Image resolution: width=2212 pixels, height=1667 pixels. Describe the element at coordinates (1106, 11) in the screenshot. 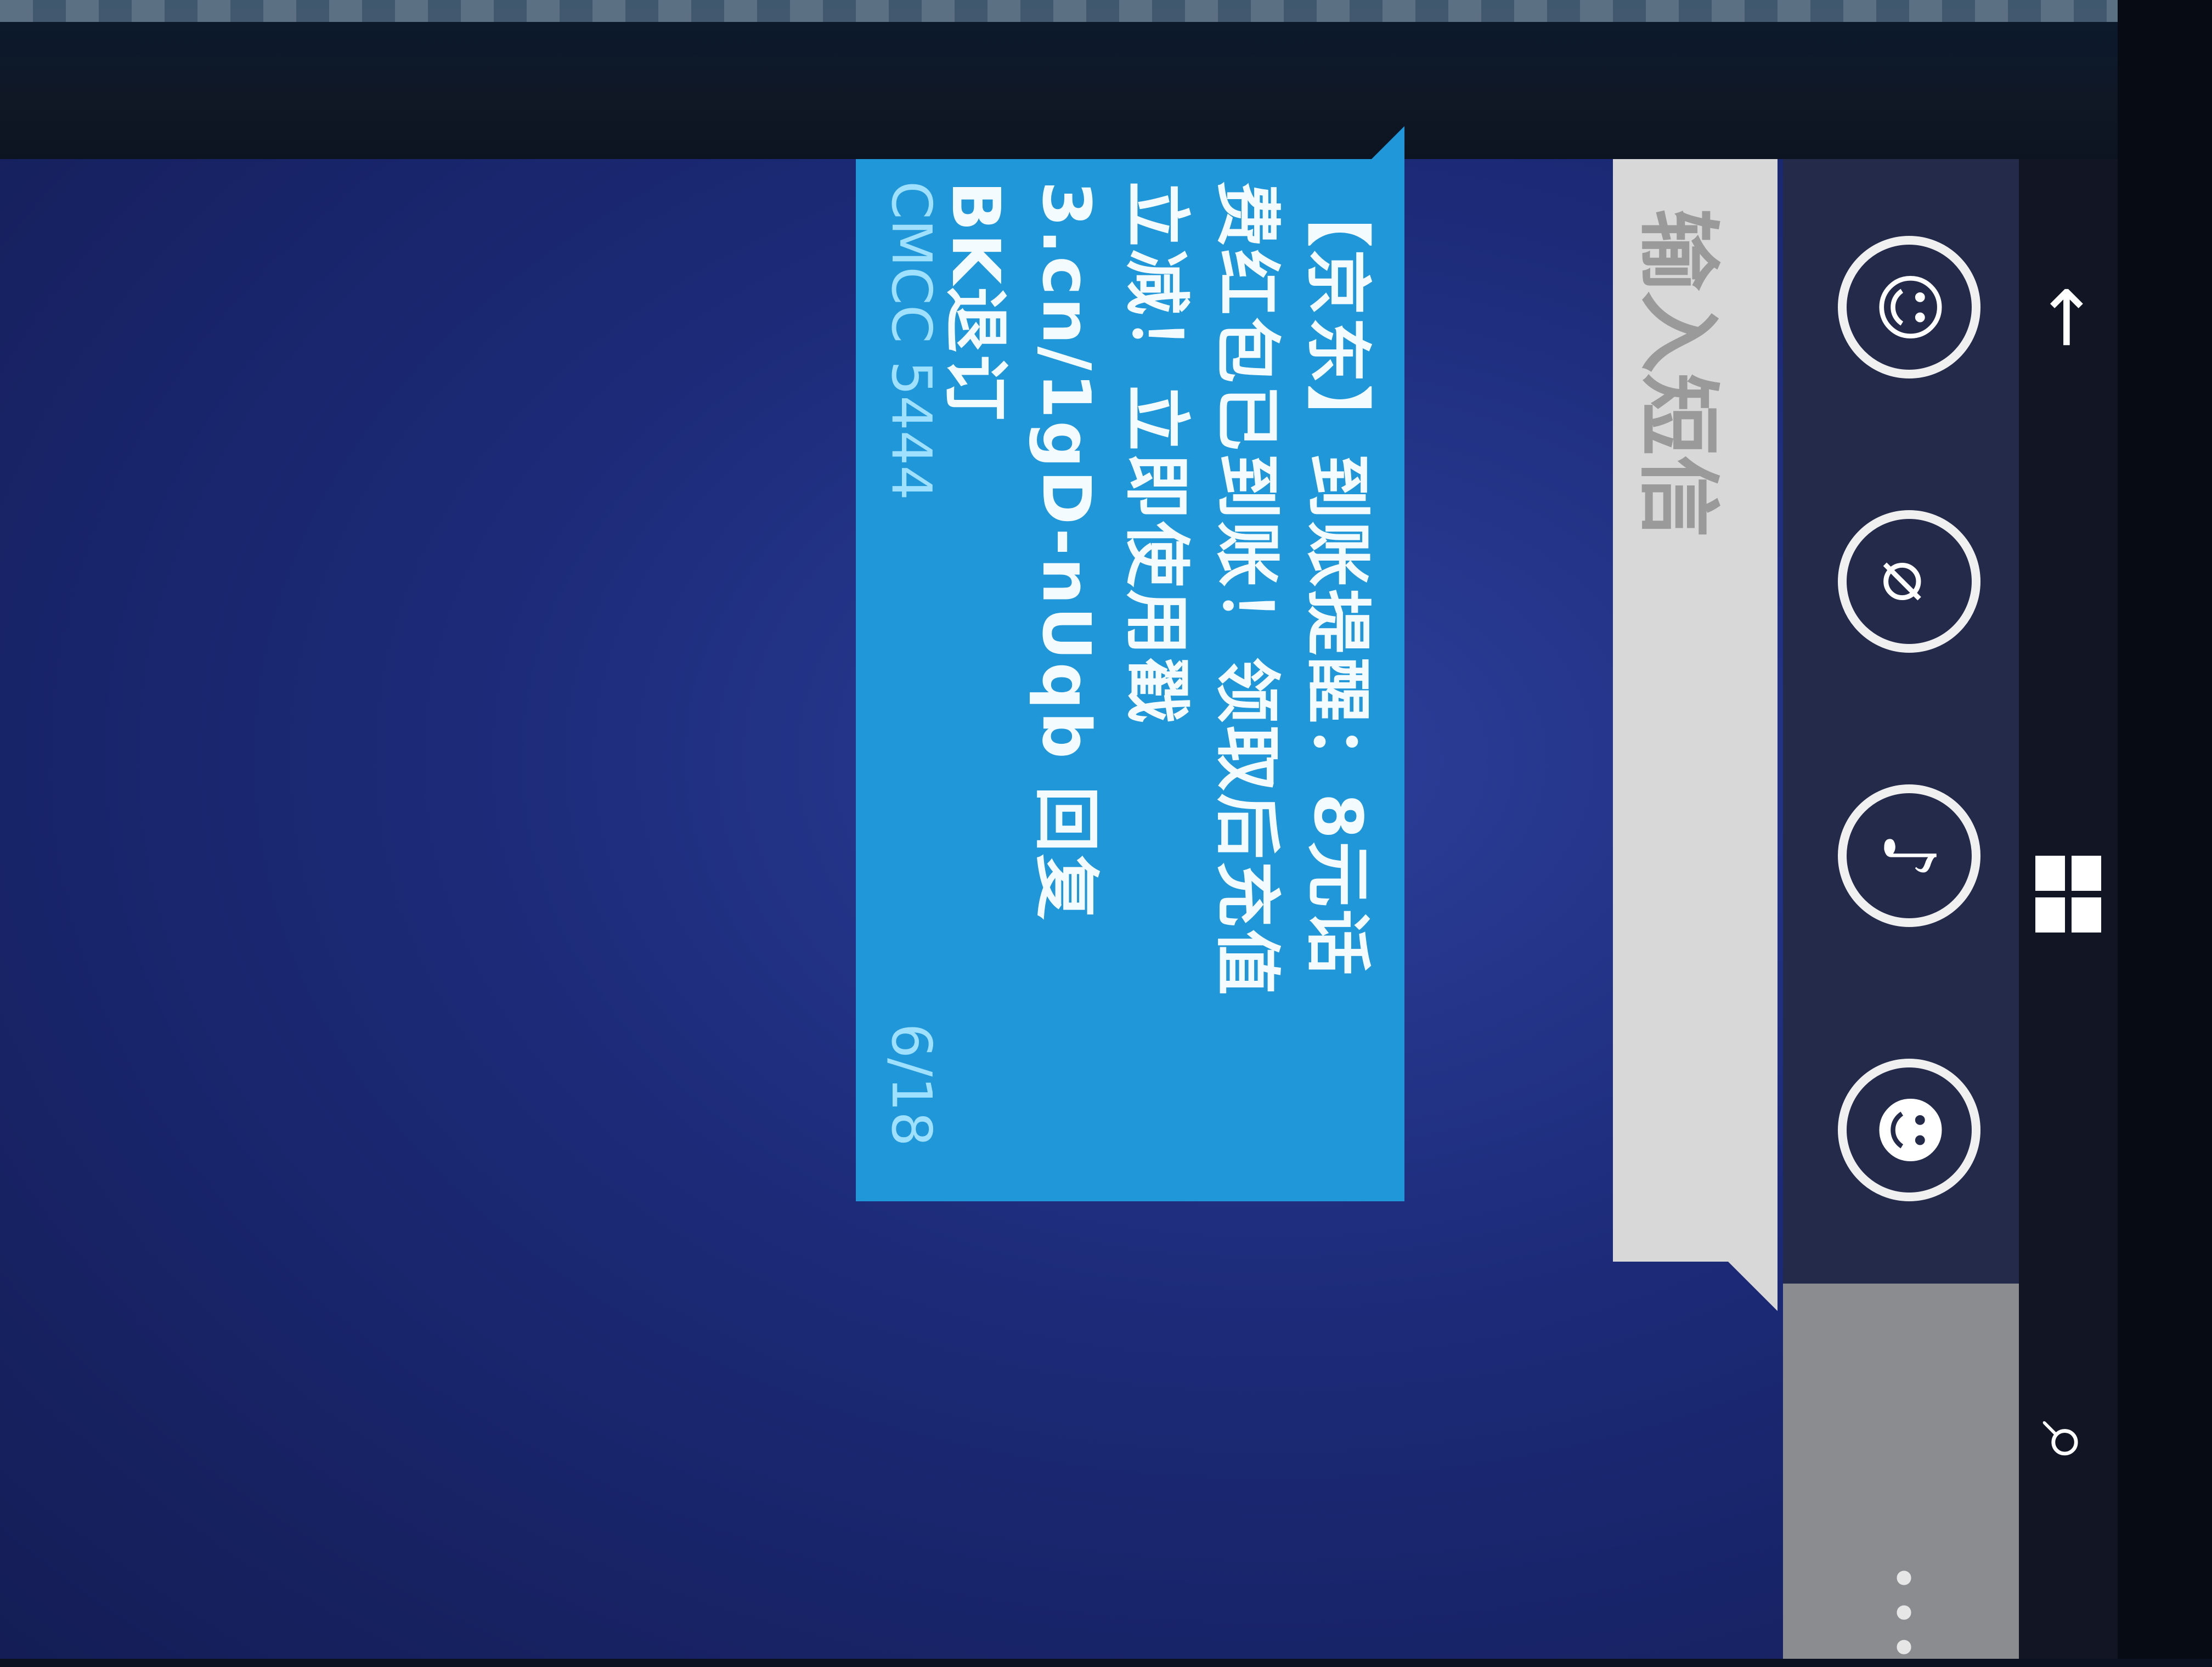

I see `background-surface` at that location.